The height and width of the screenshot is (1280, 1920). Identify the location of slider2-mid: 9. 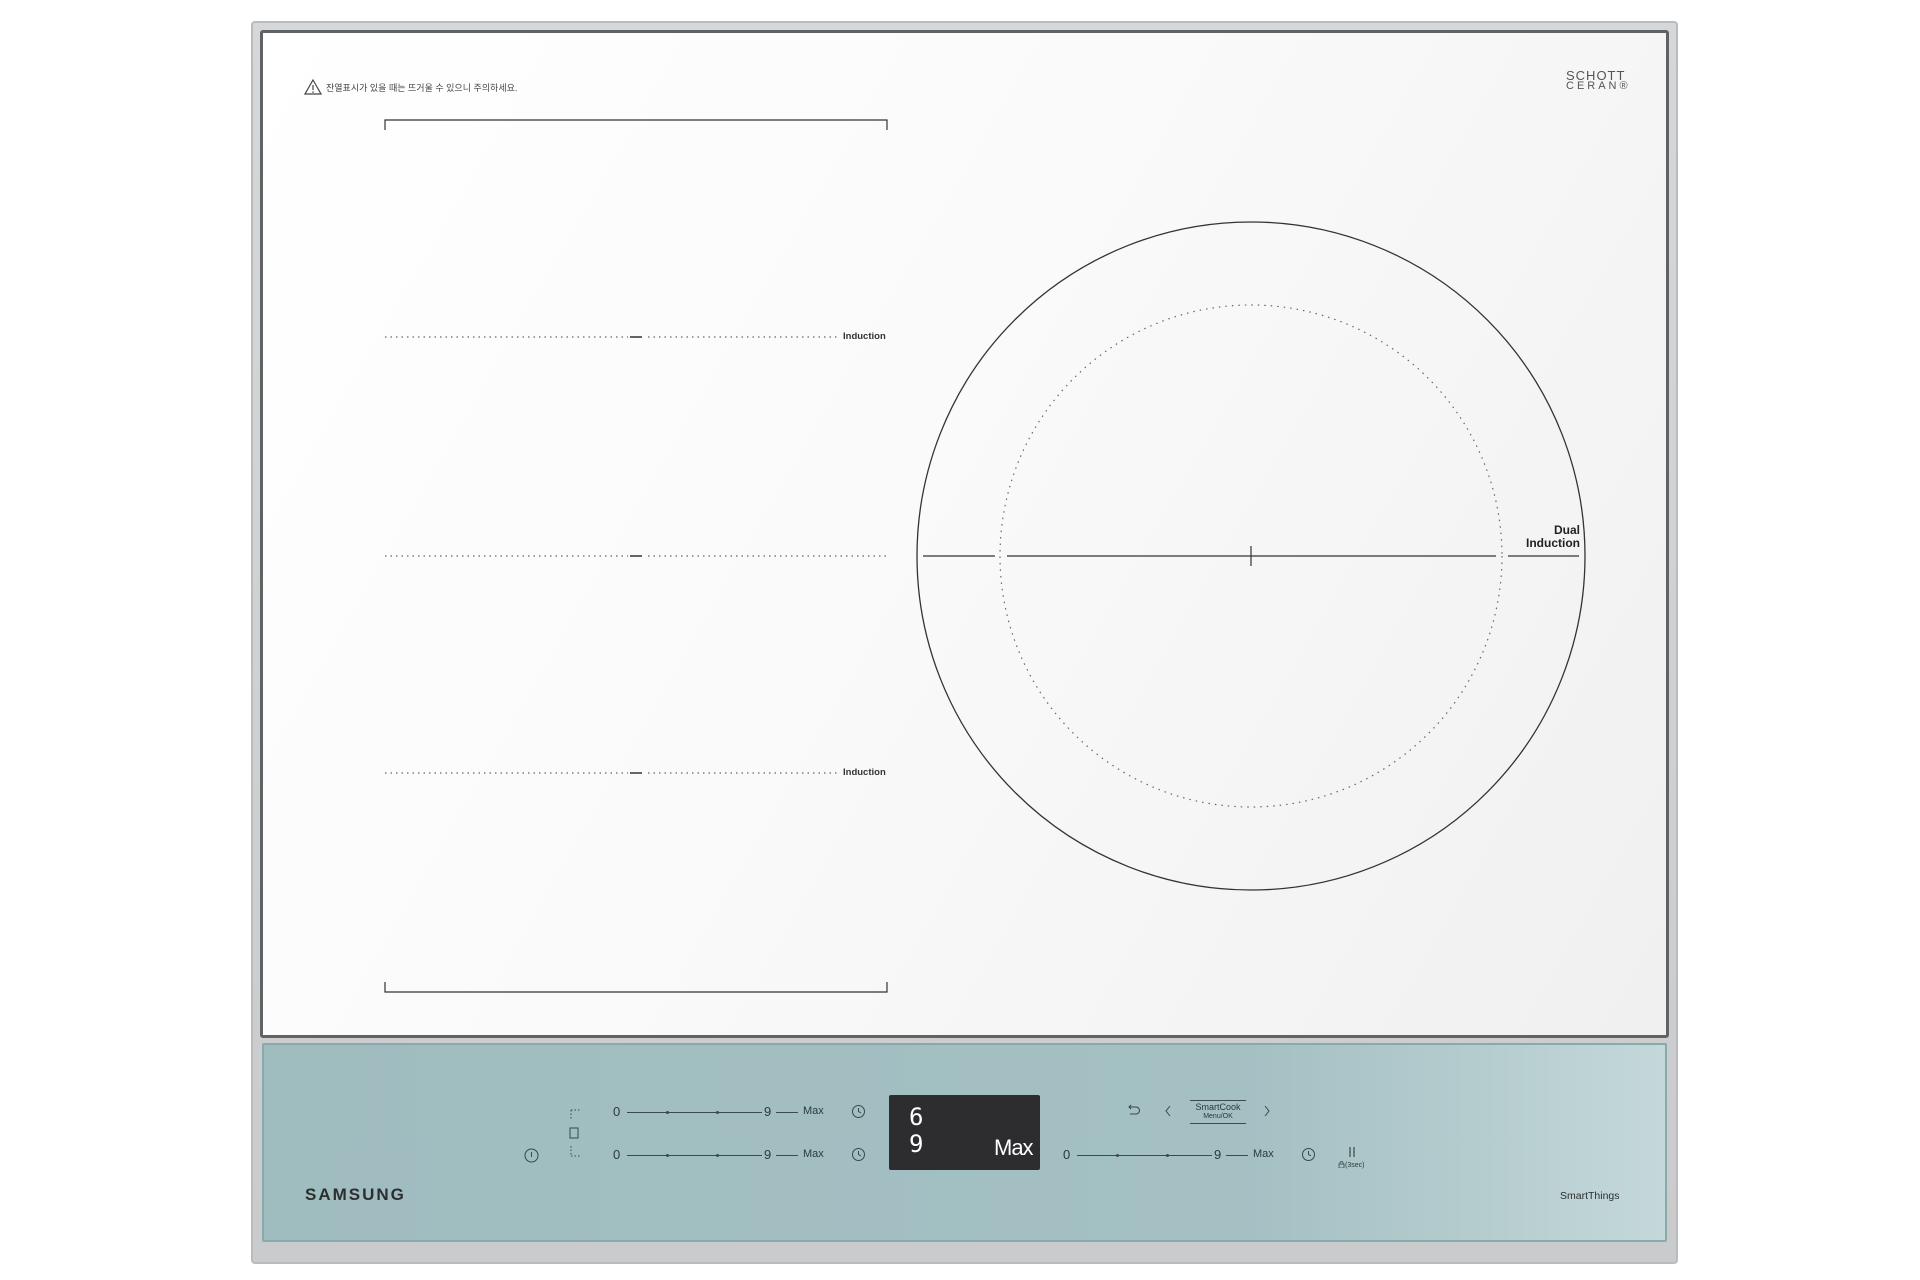
(768, 1154).